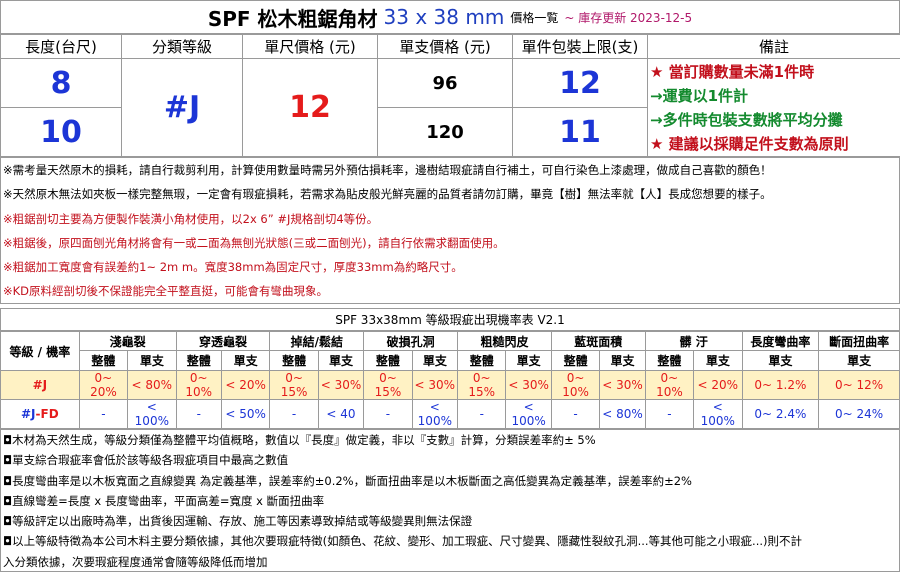 This screenshot has height=572, width=900. I want to click on header-grade: 分類等級, so click(182, 46).